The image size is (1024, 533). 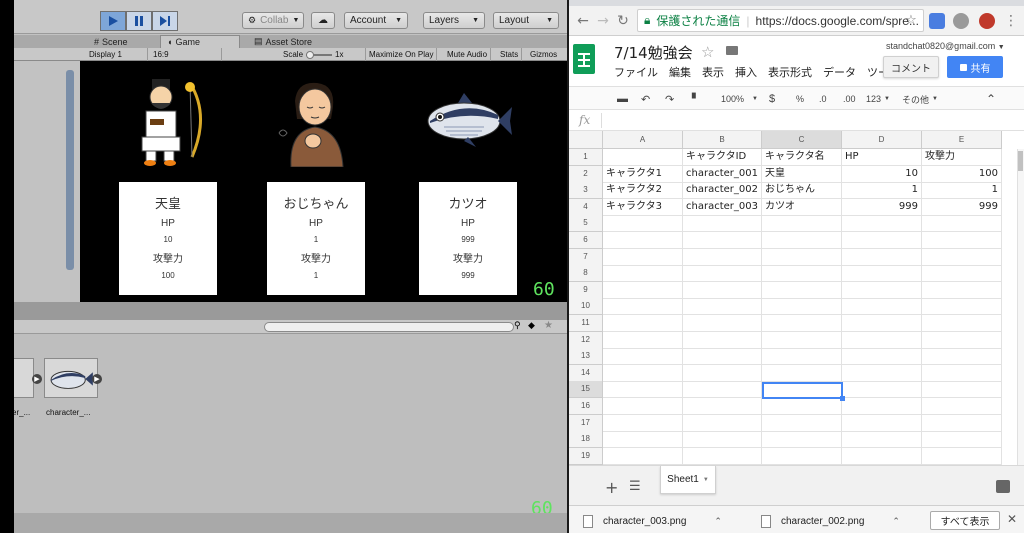 I want to click on table-cell: おじちゃん, so click(x=802, y=191).